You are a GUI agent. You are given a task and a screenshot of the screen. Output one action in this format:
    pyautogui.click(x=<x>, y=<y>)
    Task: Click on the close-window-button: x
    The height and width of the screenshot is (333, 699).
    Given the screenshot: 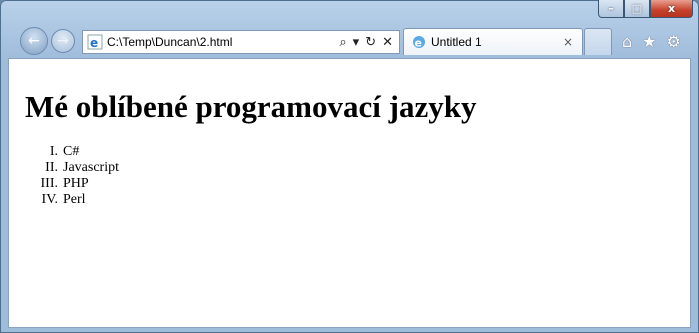 What is the action you would take?
    pyautogui.click(x=671, y=9)
    